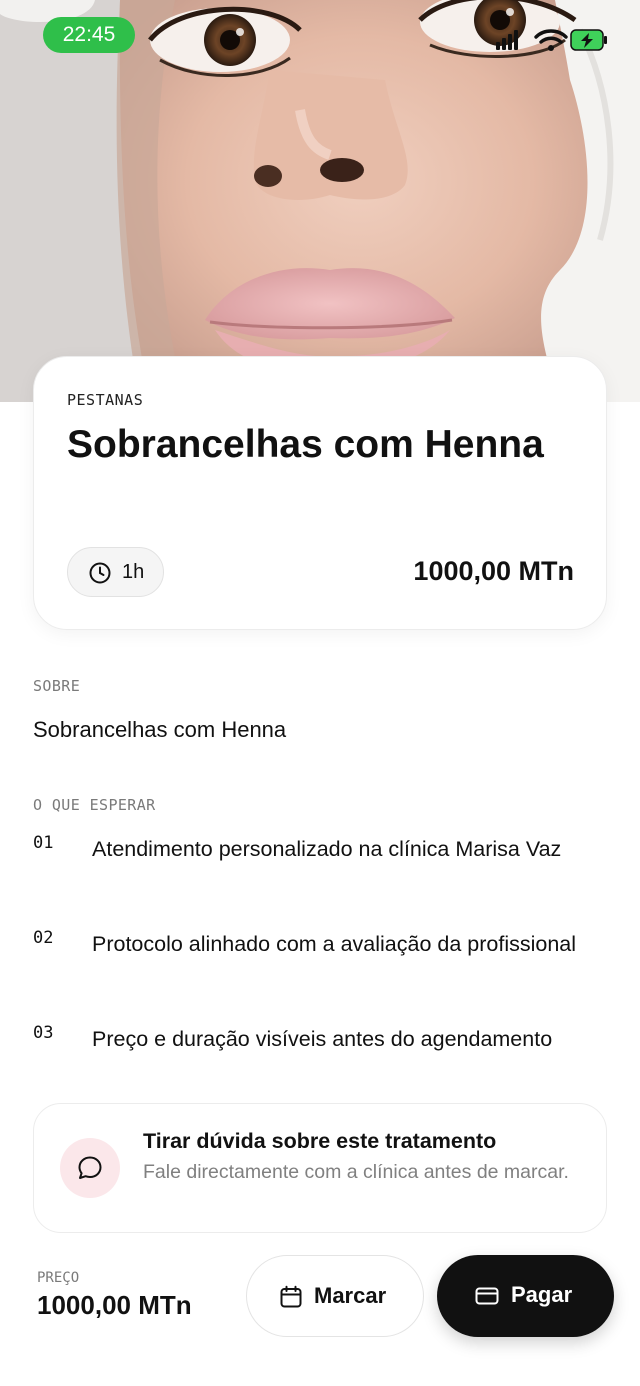 This screenshot has height=1386, width=640. Describe the element at coordinates (89, 35) in the screenshot. I see `status-time: 22:45` at that location.